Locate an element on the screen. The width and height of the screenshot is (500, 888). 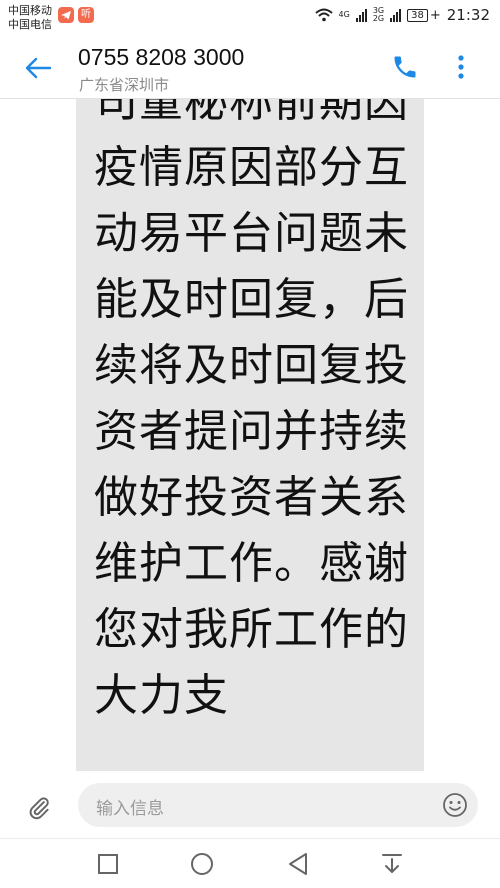
battery-level: 38 is located at coordinates (417, 15).